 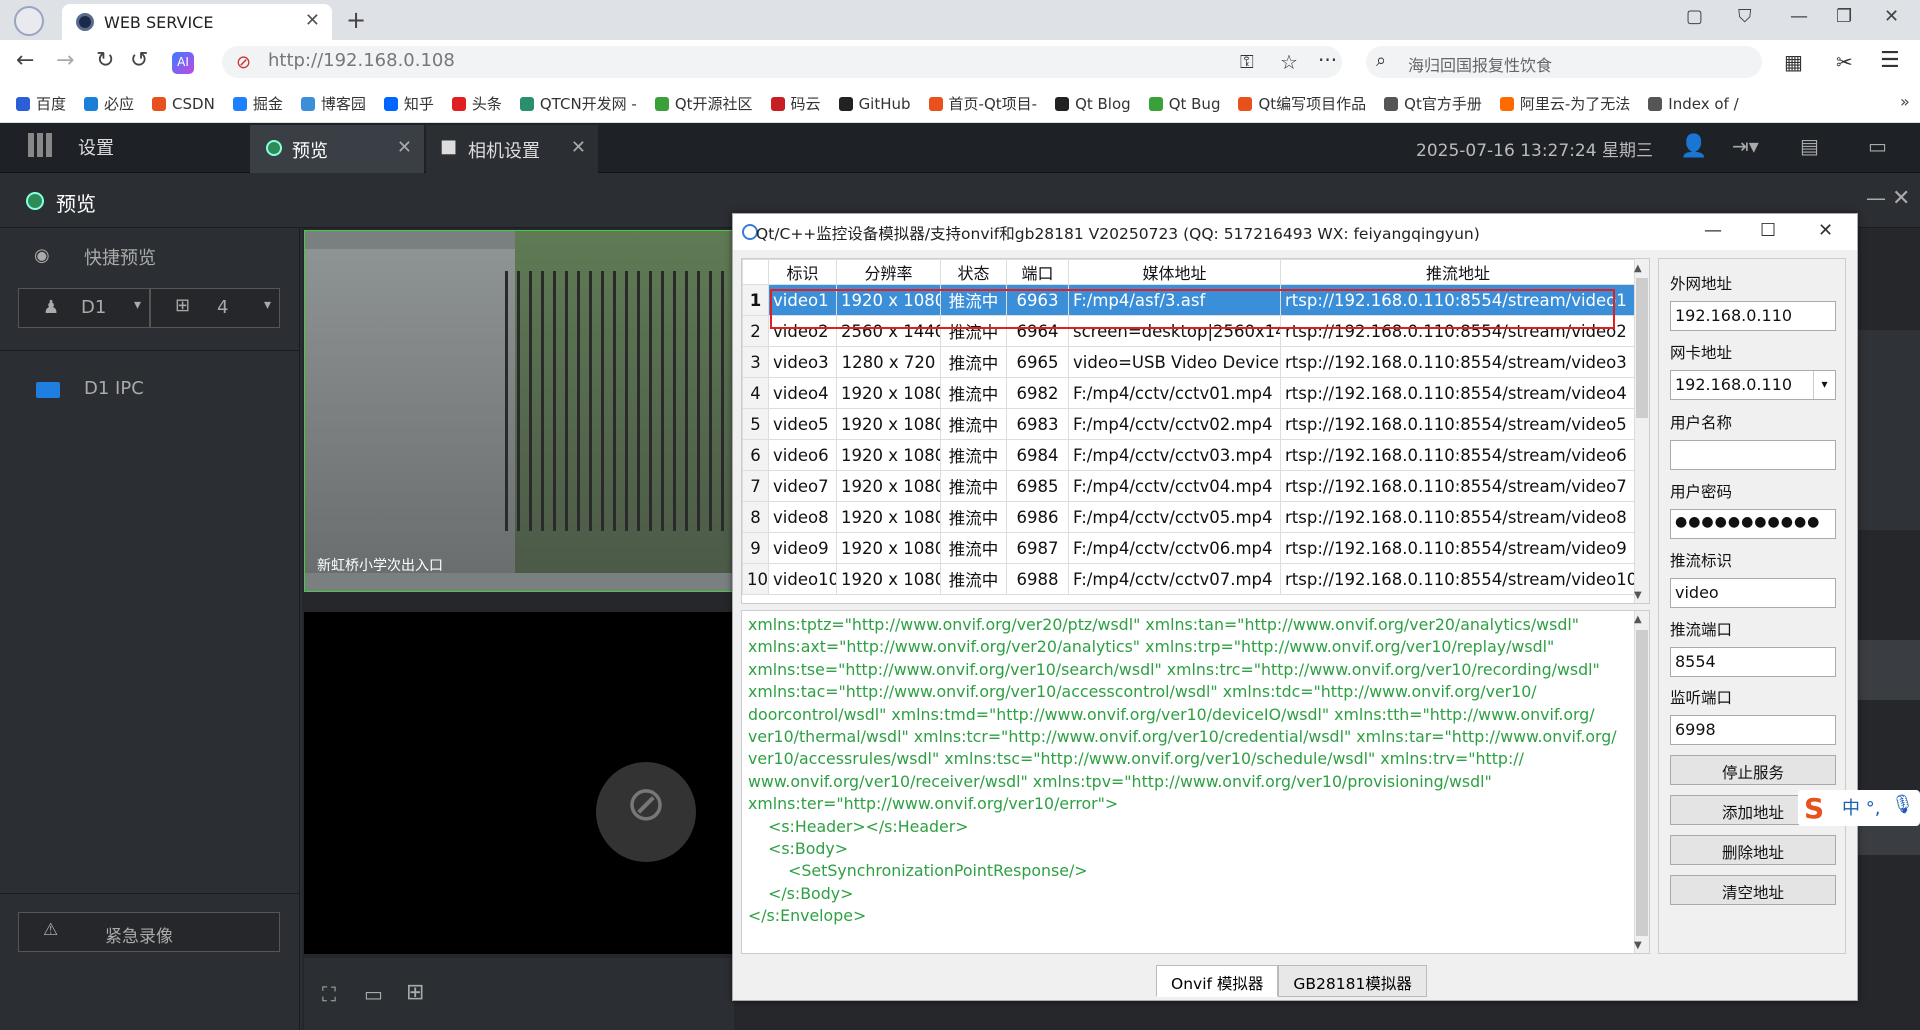 I want to click on wan-input: 192.168.0.110, so click(x=1753, y=316).